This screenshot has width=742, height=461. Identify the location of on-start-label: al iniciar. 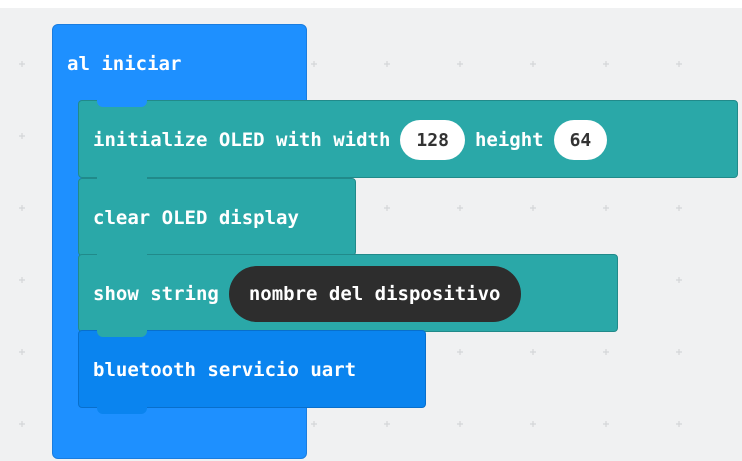
(124, 64).